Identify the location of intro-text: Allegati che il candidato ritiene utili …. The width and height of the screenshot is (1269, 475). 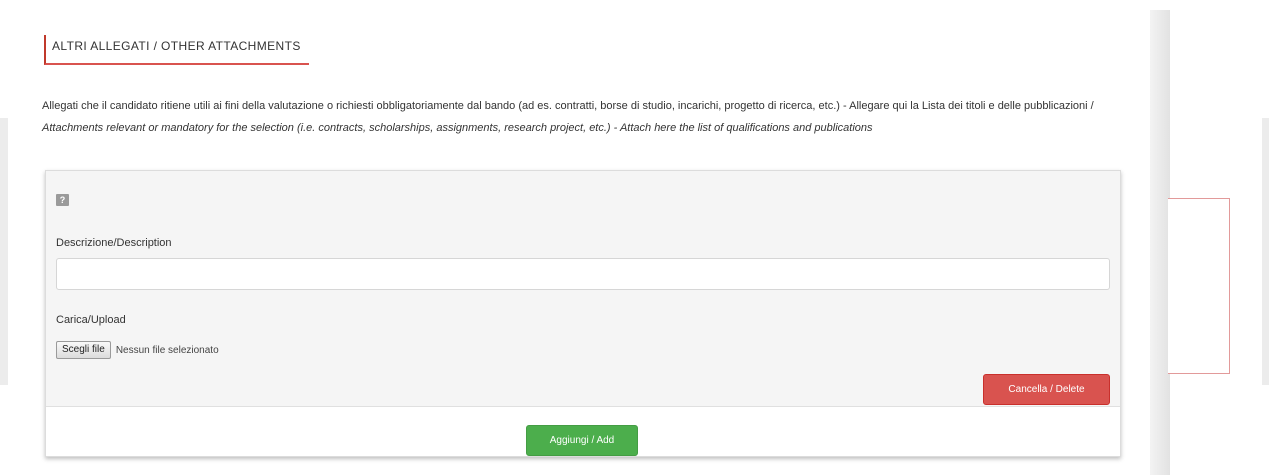
(582, 117).